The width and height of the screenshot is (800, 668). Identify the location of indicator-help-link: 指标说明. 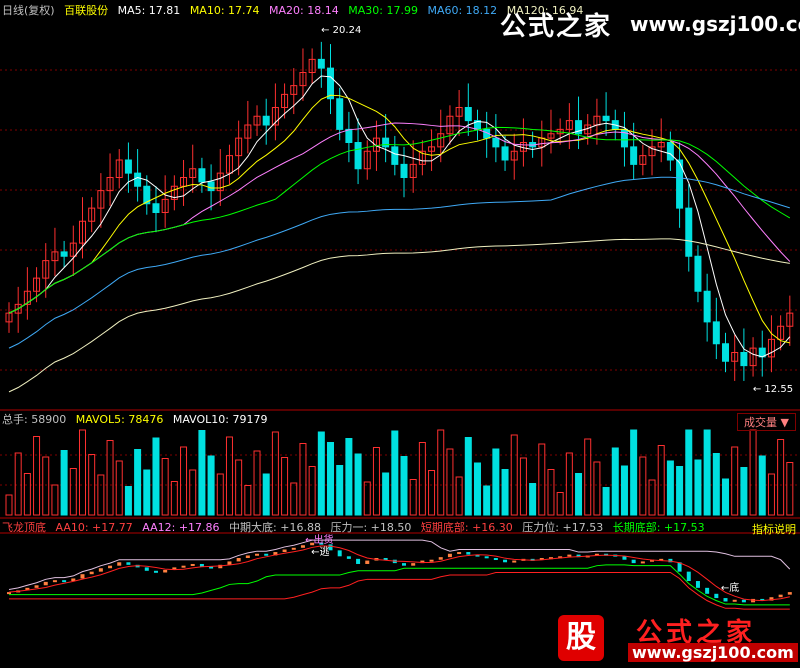
(774, 529).